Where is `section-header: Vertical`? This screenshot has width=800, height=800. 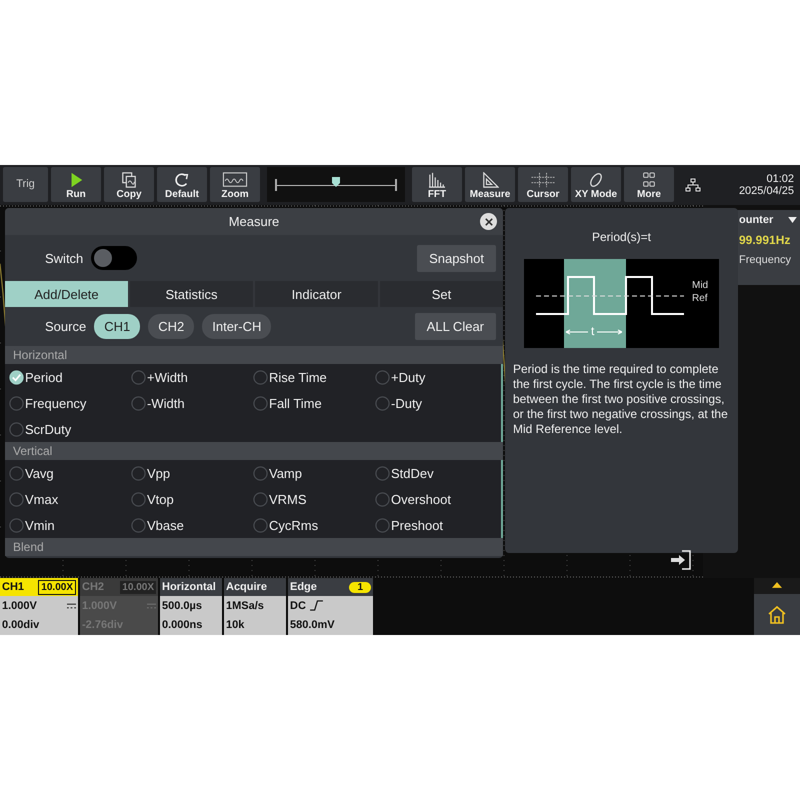 section-header: Vertical is located at coordinates (254, 451).